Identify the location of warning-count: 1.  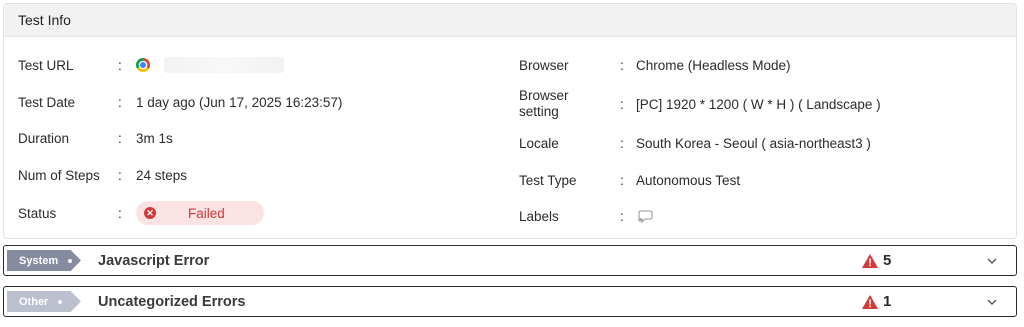
(876, 301).